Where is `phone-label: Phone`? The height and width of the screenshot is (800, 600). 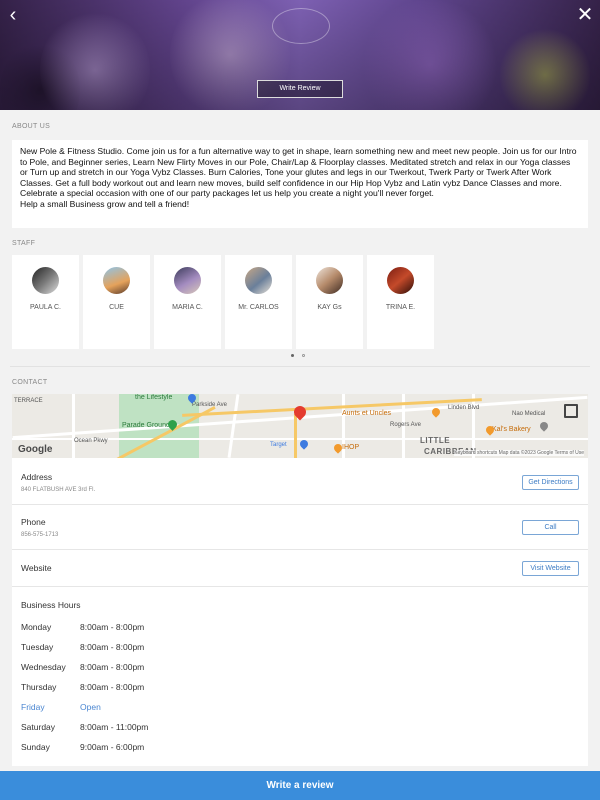 phone-label: Phone is located at coordinates (33, 522).